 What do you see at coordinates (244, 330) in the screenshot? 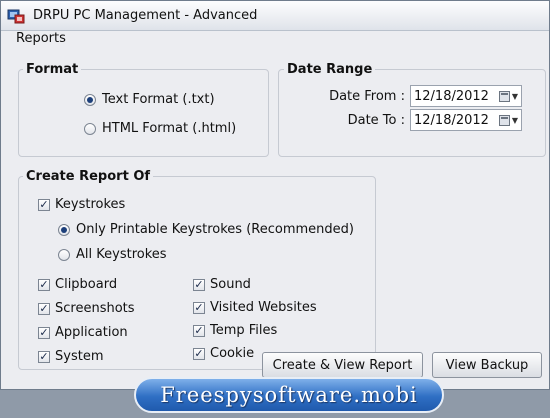
I see `temp-files-label: Temp Files` at bounding box center [244, 330].